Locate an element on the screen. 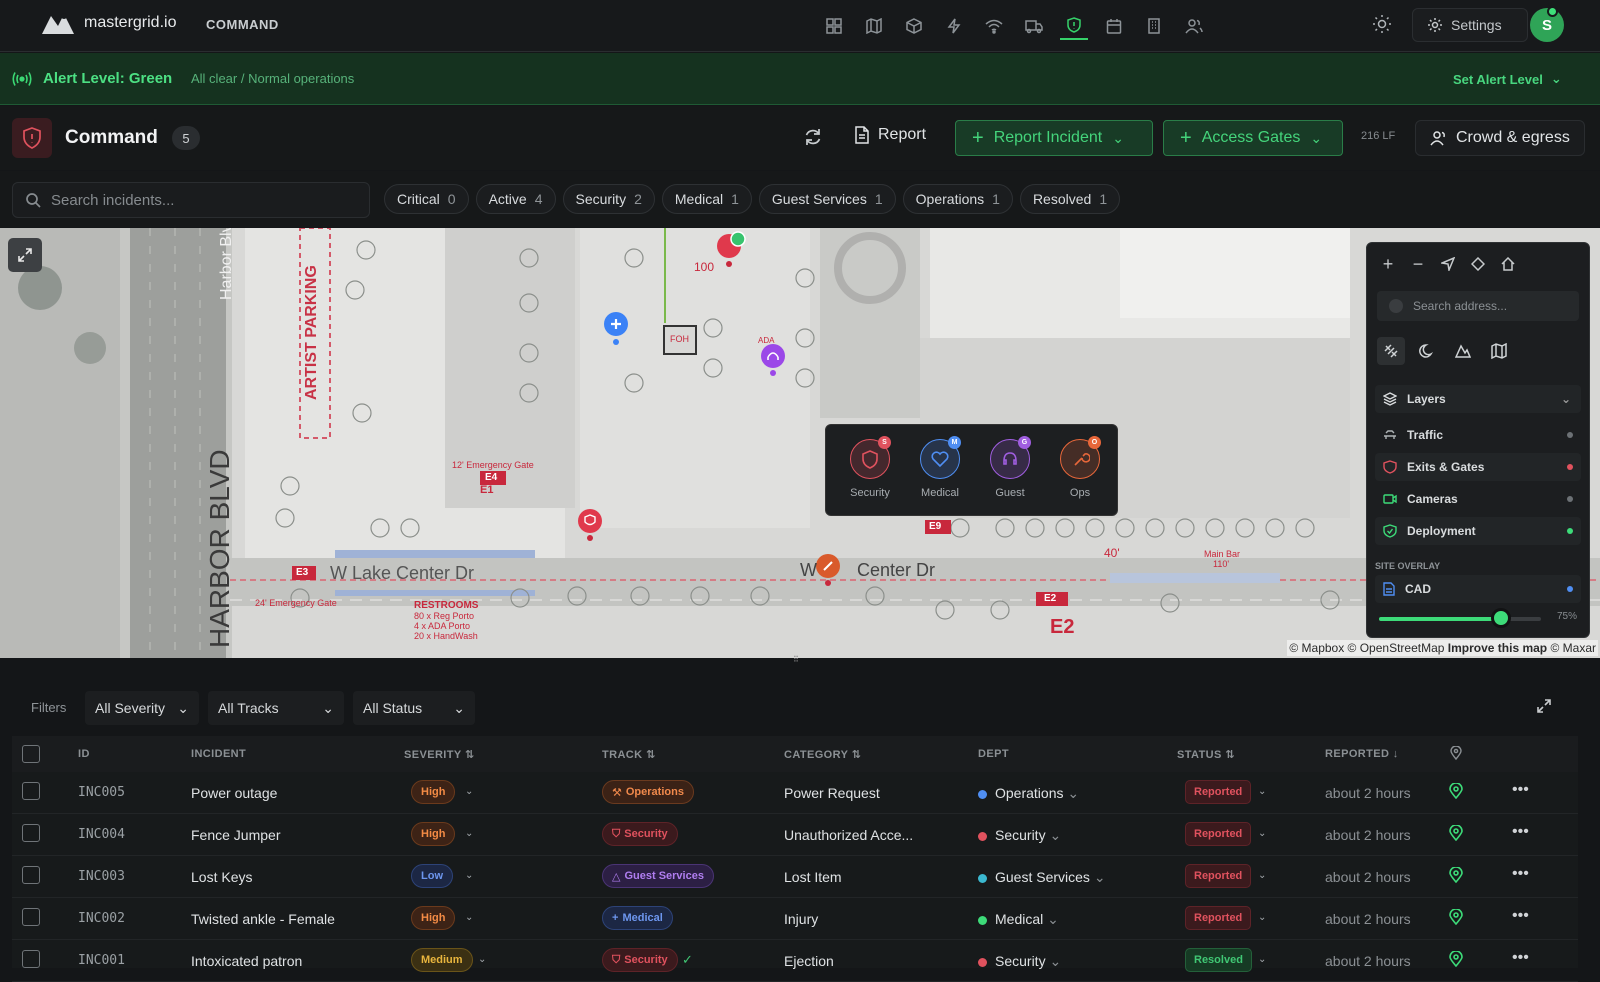 The height and width of the screenshot is (982, 1600). dark-mode-icon is located at coordinates (1427, 351).